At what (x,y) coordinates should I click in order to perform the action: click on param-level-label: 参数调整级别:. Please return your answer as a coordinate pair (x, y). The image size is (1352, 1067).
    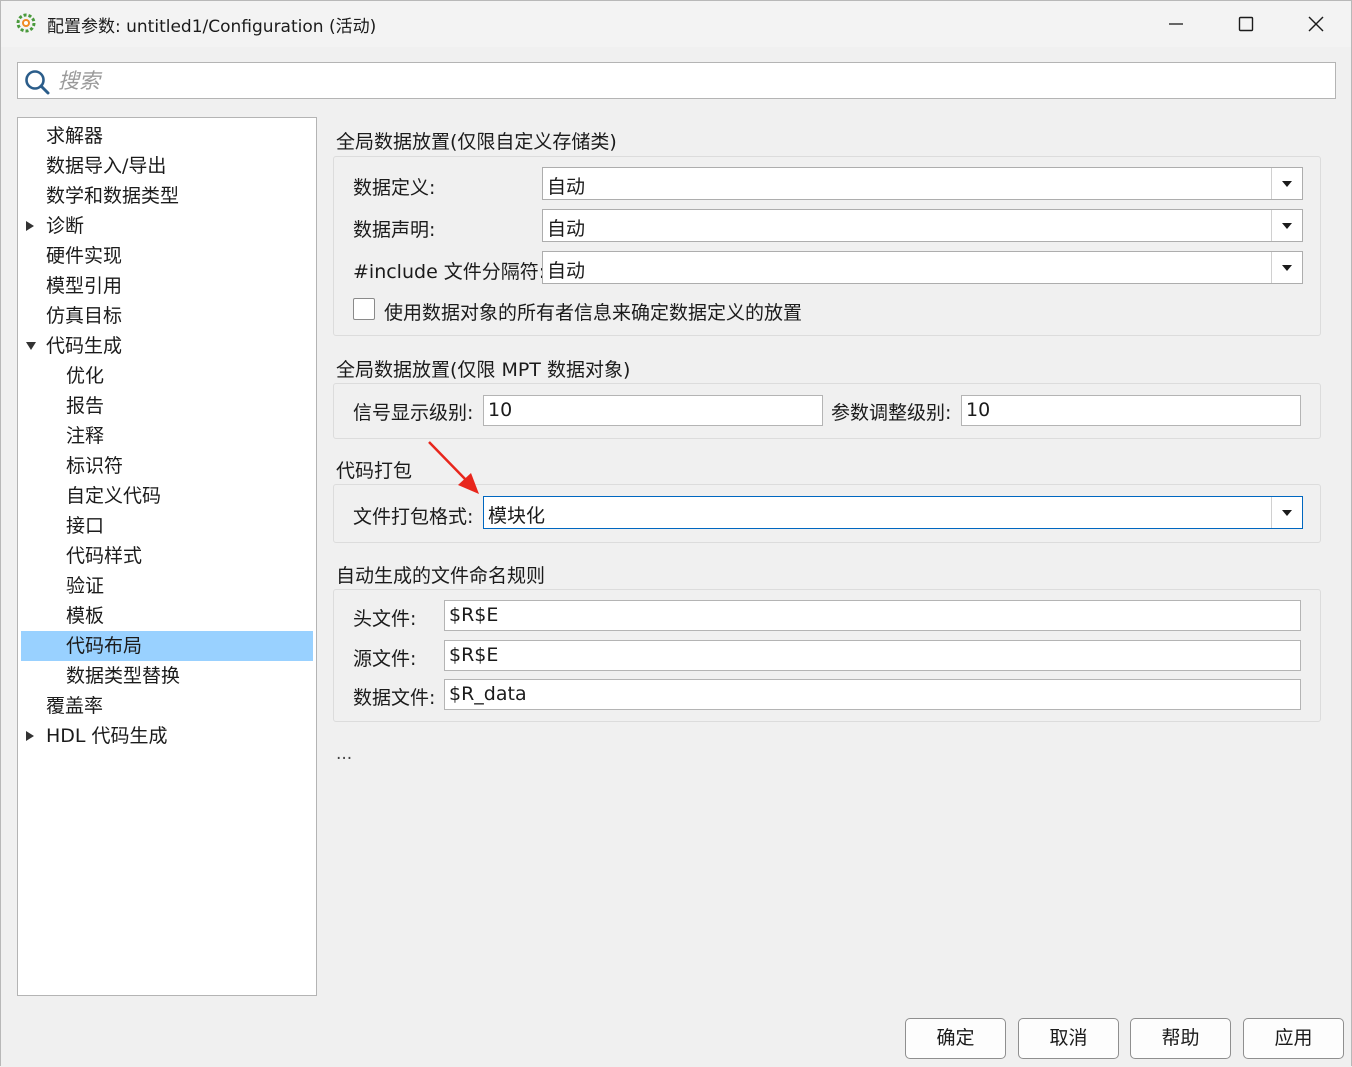
    Looking at the image, I should click on (891, 413).